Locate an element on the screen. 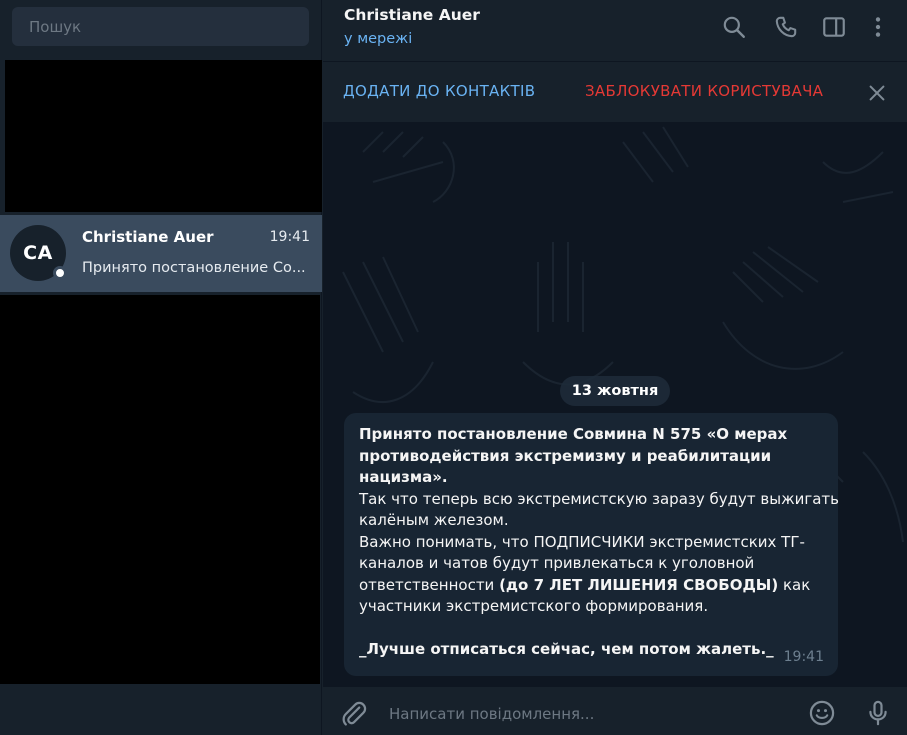 The image size is (907, 735). add-contact-button: ДОДАТИ ДО КОНТАКТІВ is located at coordinates (439, 91).